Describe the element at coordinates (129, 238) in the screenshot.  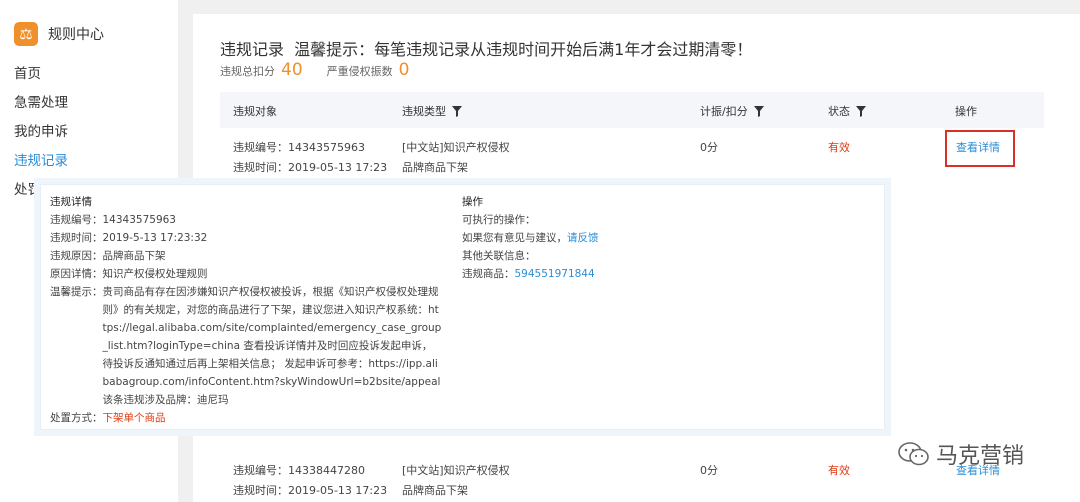
I see `detail-time: 违规时间：2019-5-13 17:23:32` at that location.